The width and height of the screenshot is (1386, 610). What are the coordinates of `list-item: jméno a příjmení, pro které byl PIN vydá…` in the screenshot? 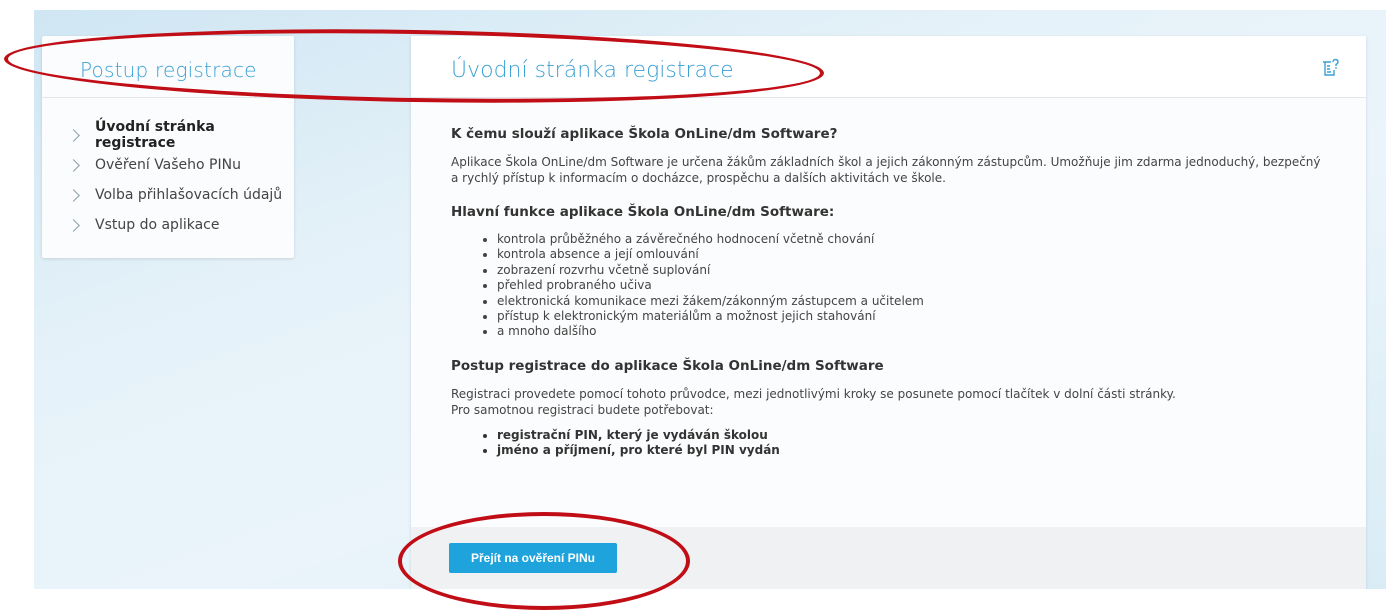 It's located at (931, 450).